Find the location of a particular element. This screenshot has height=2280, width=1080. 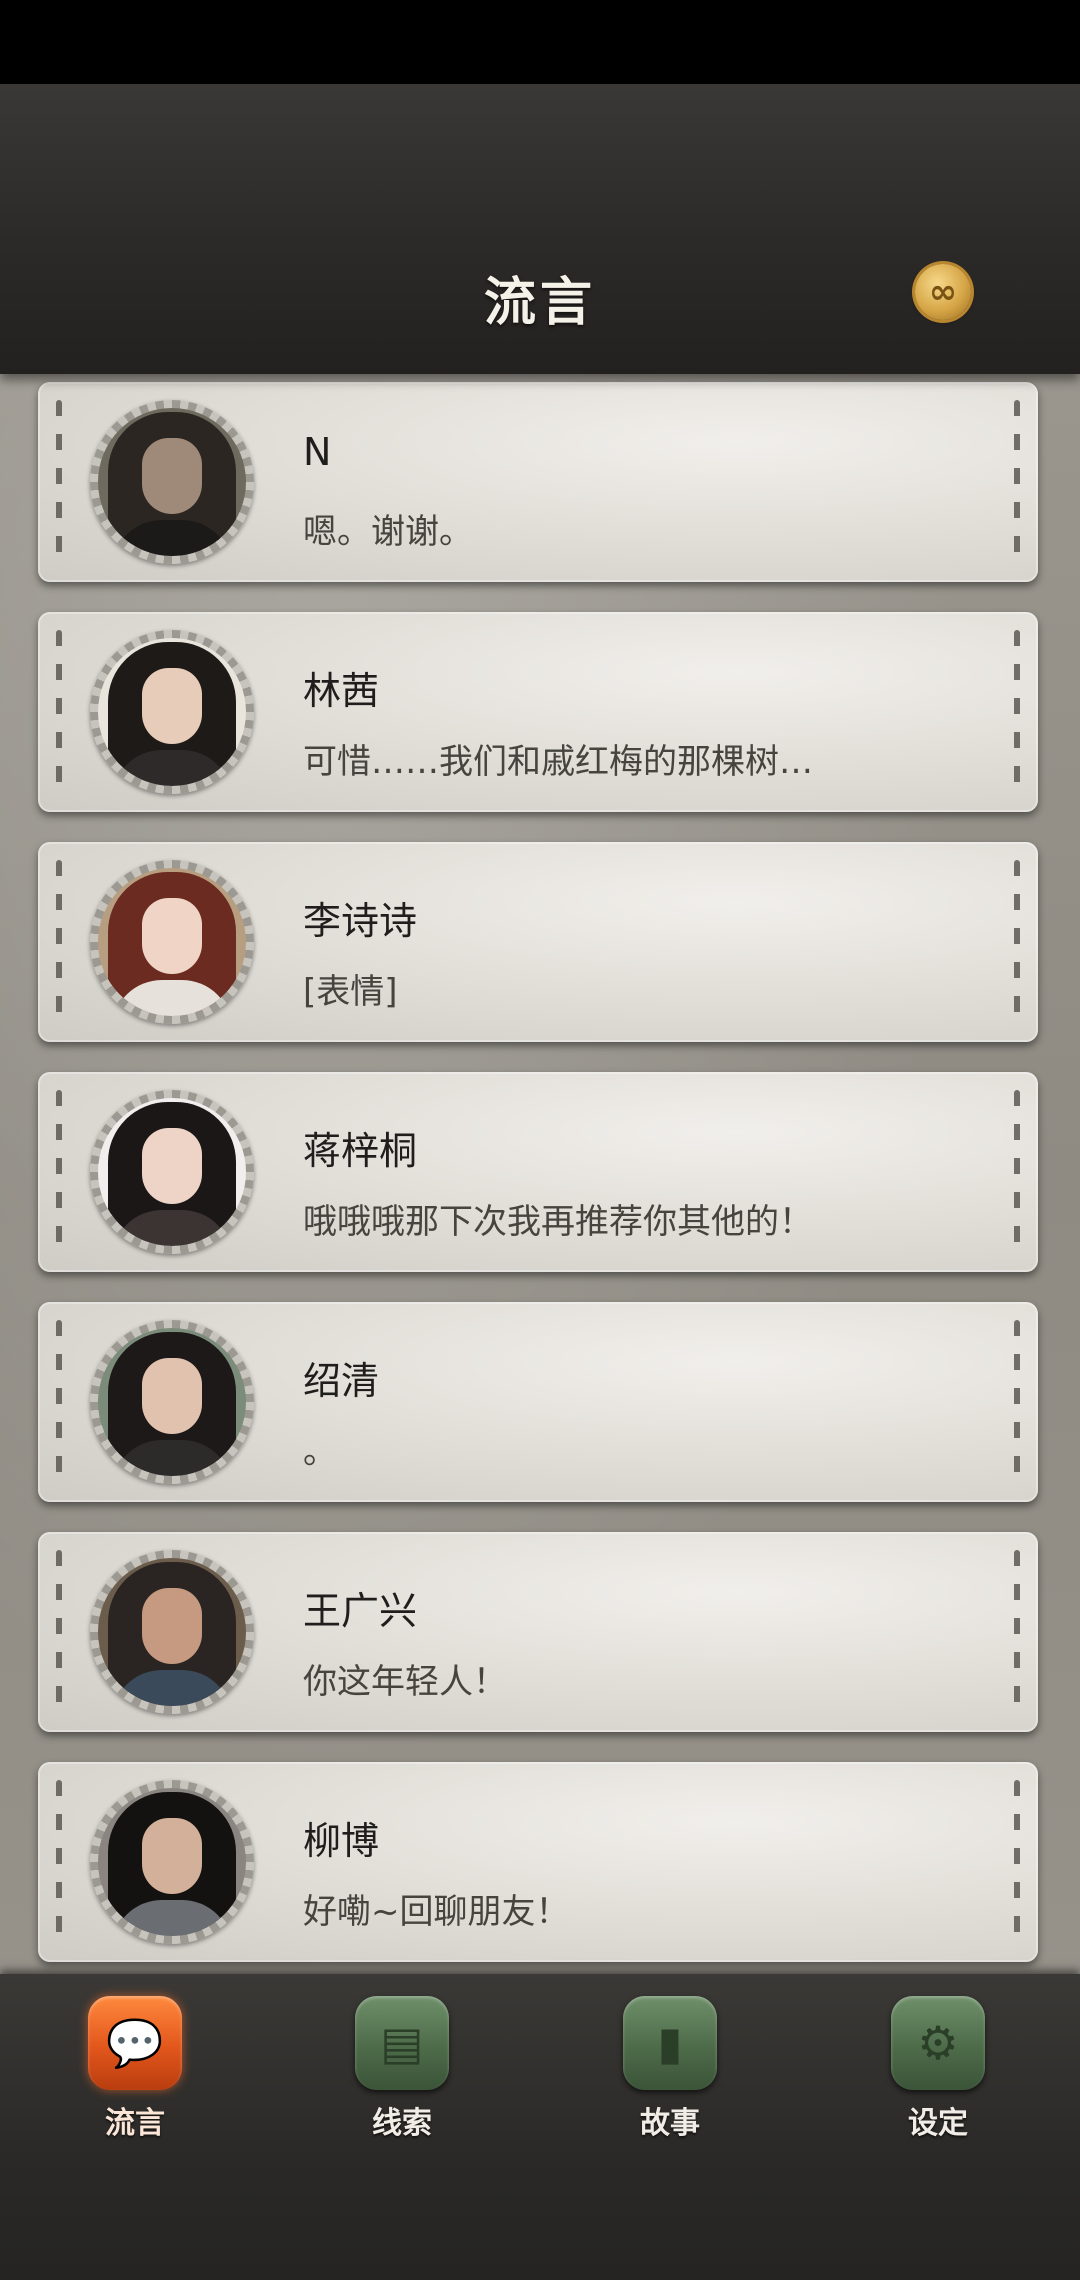

conversation-card: 李诗诗 [表情] is located at coordinates (538, 942).